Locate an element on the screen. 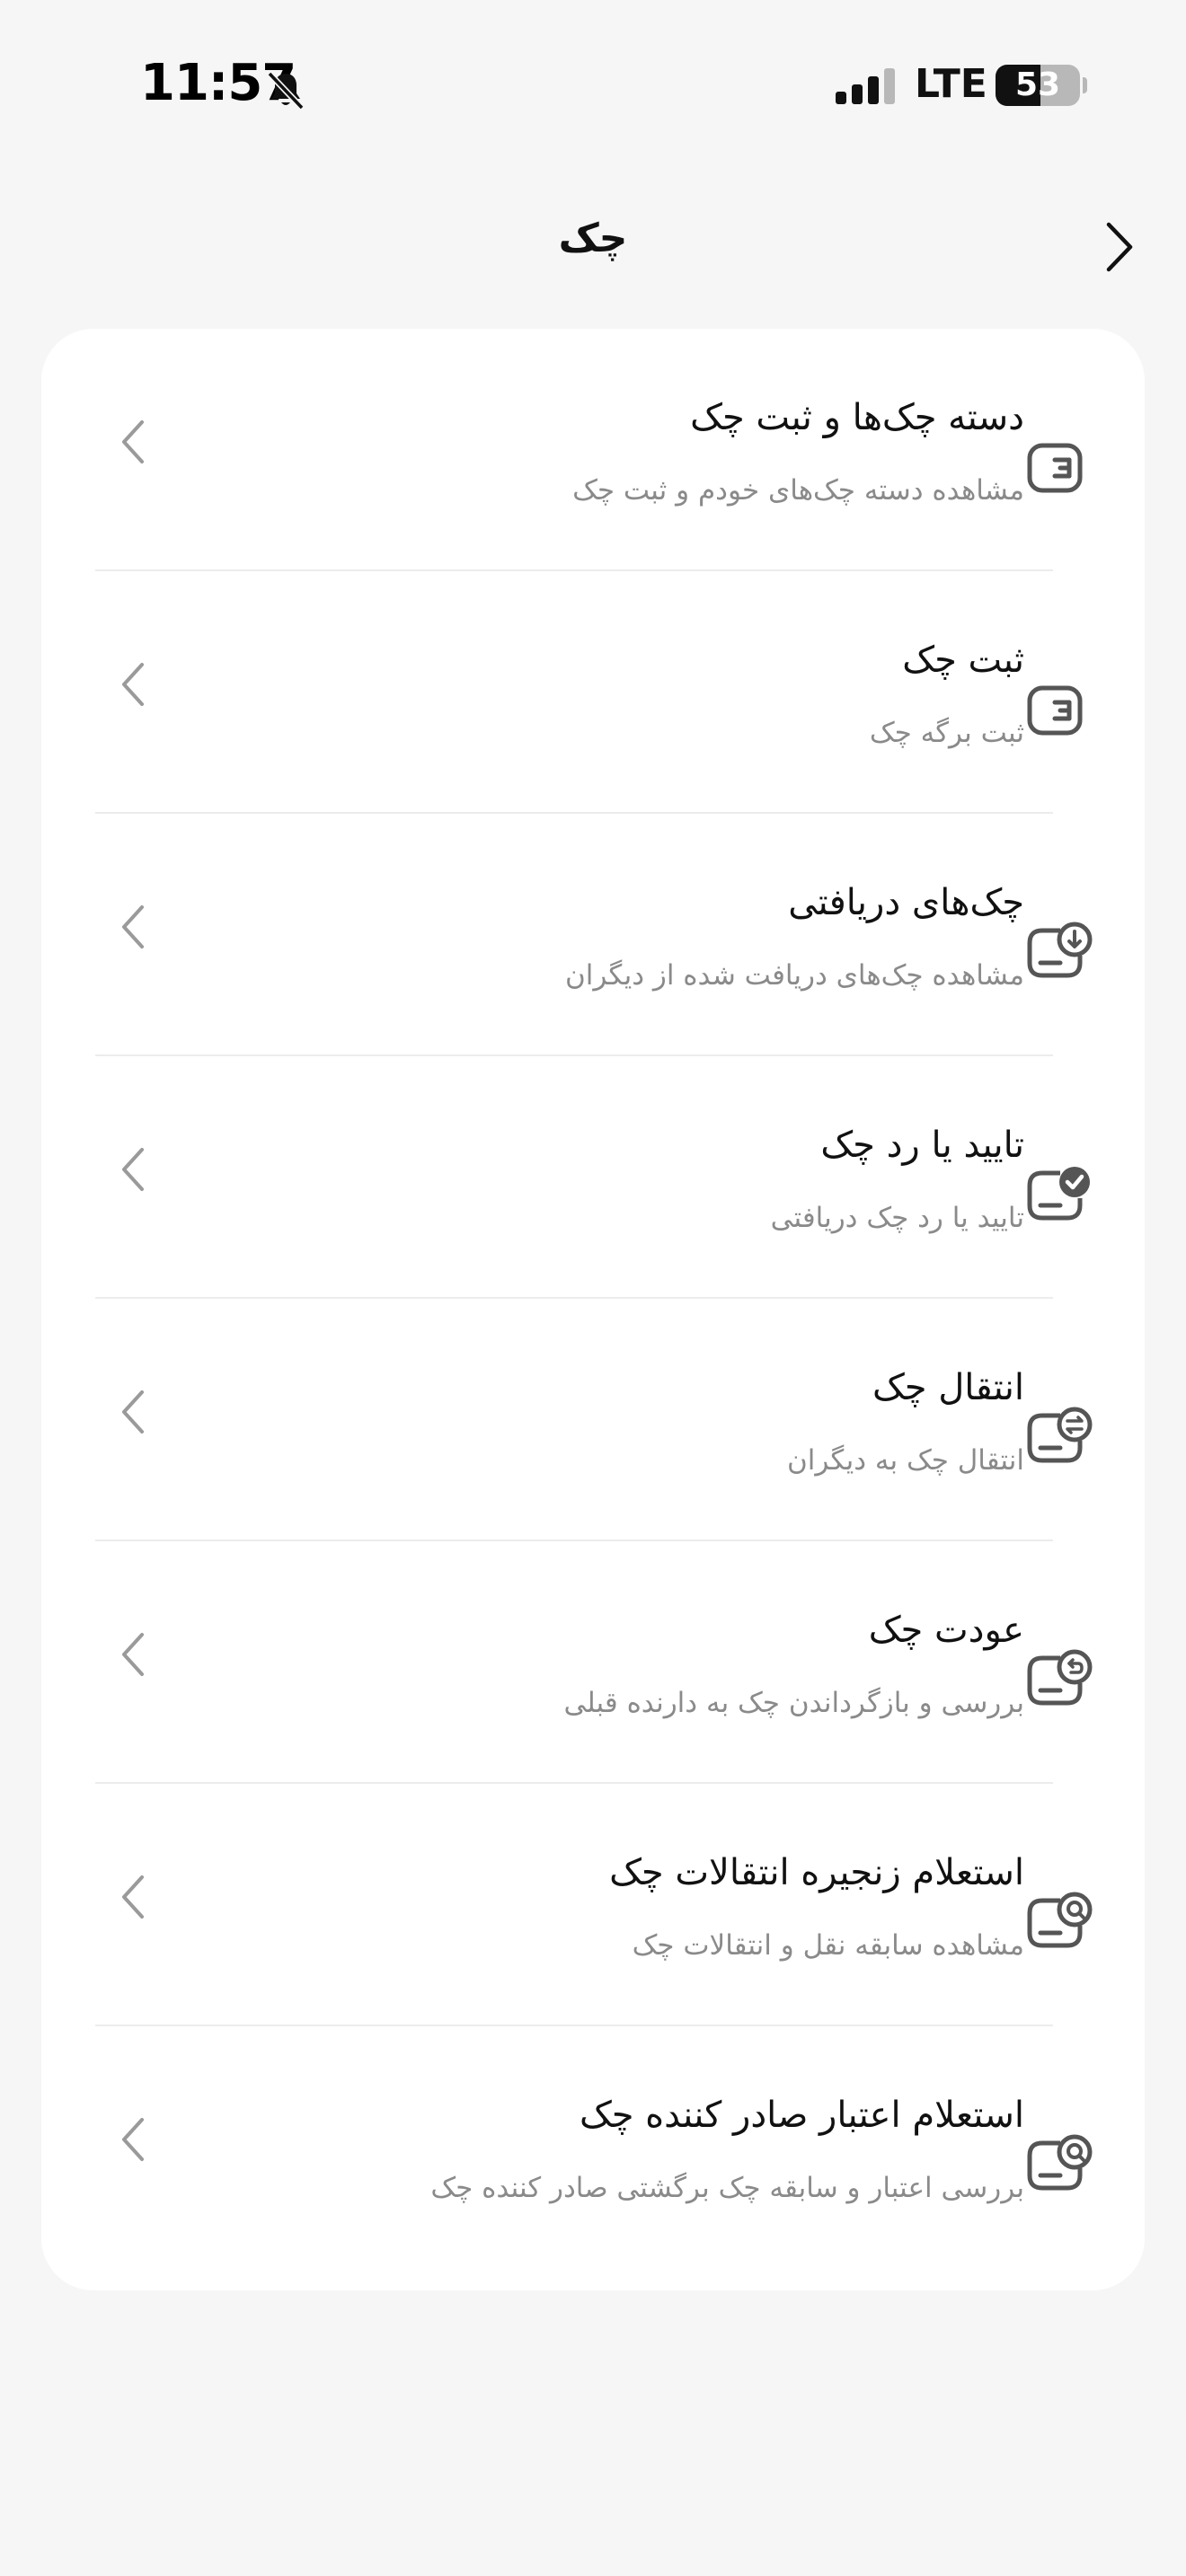 The height and width of the screenshot is (2576, 1186). menu-item-subtitle: مشاهده سابقه نقل و انتقالات چک is located at coordinates (828, 1946).